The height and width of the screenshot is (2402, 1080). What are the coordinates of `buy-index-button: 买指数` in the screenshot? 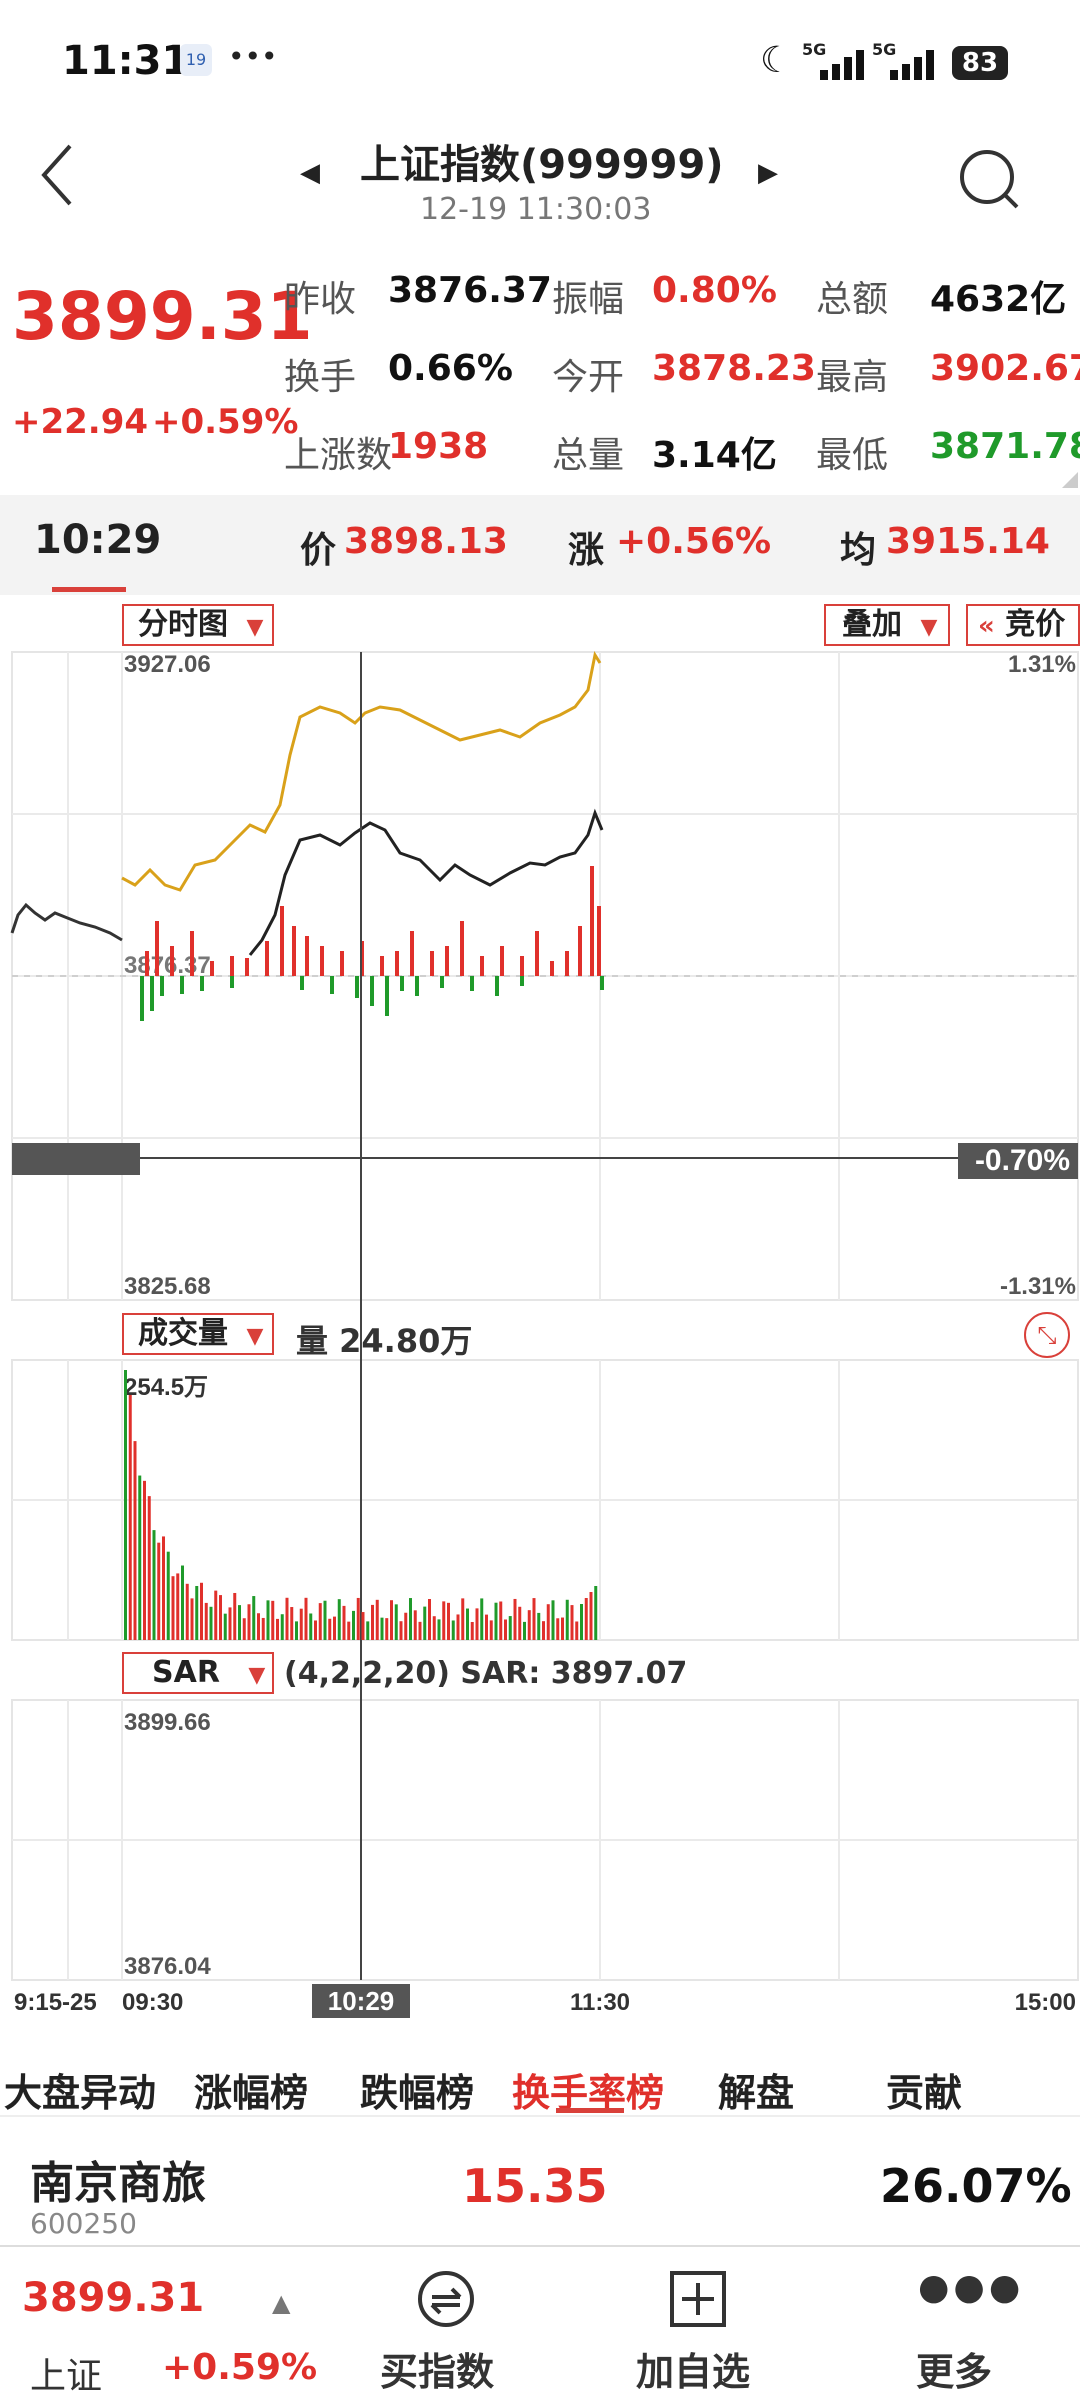 It's located at (447, 2327).